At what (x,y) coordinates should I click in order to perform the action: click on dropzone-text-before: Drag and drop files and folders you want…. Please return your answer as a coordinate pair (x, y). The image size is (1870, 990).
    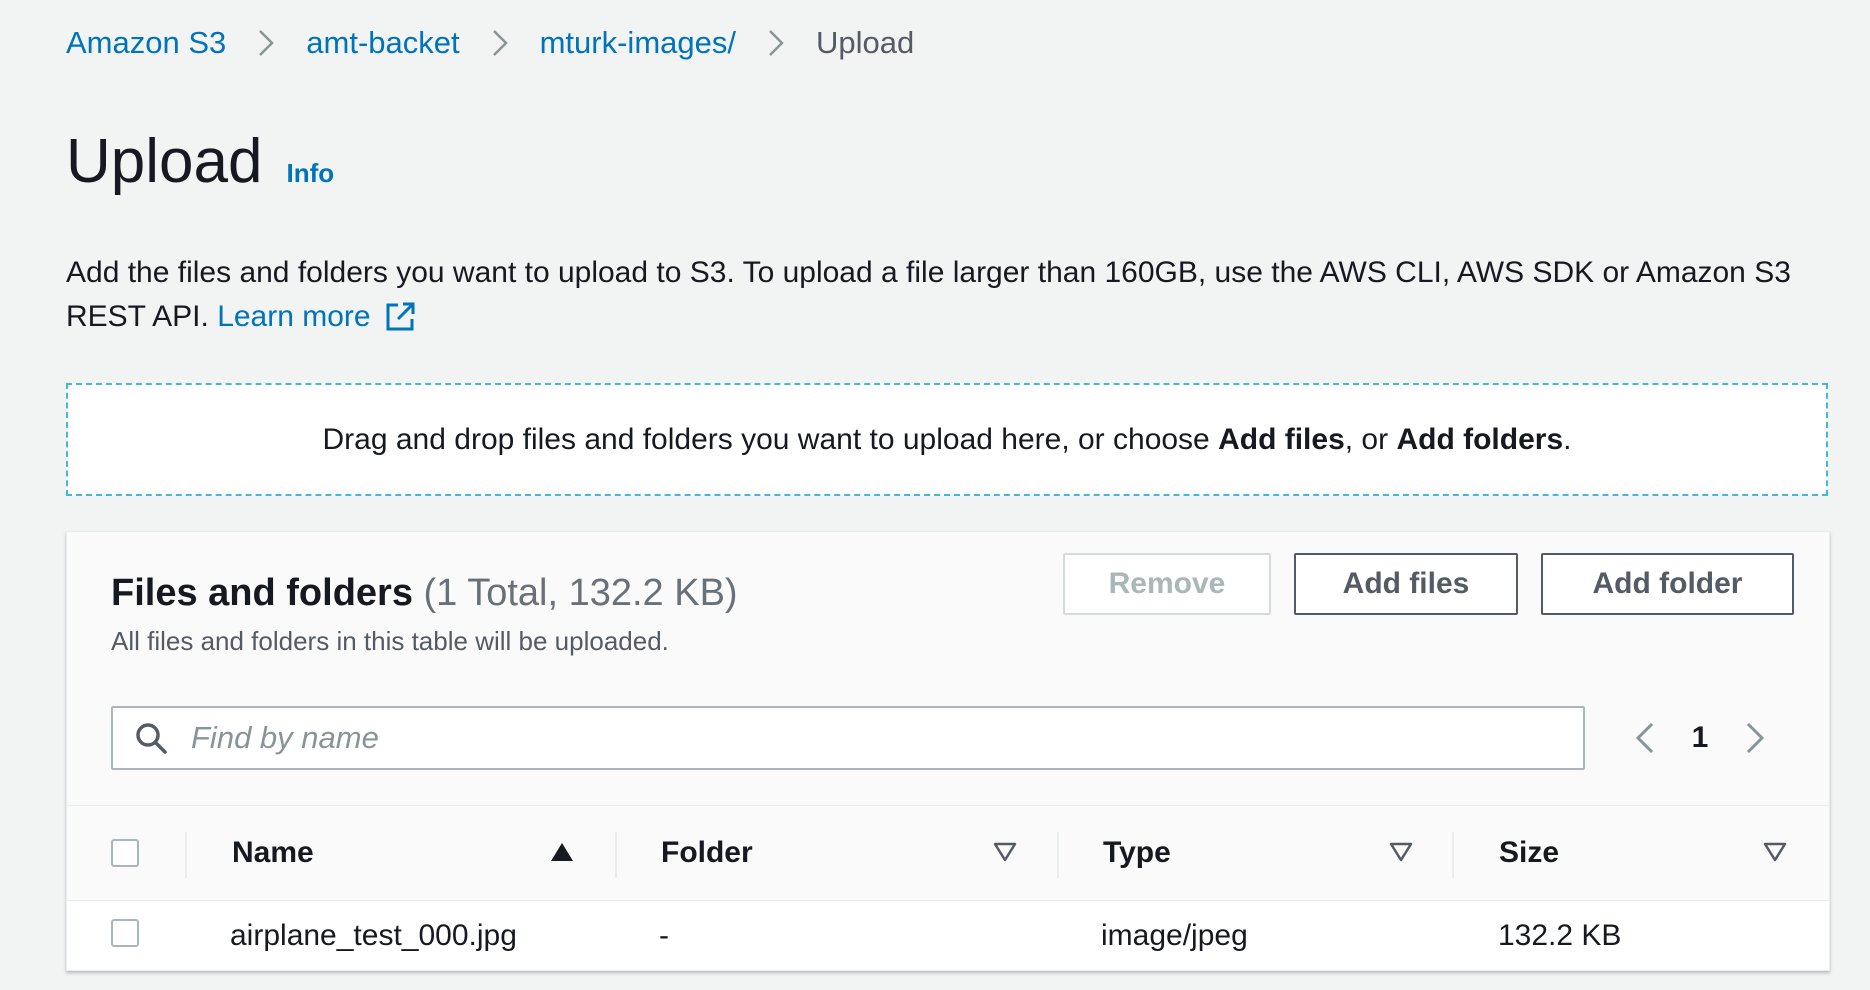
    Looking at the image, I should click on (770, 439).